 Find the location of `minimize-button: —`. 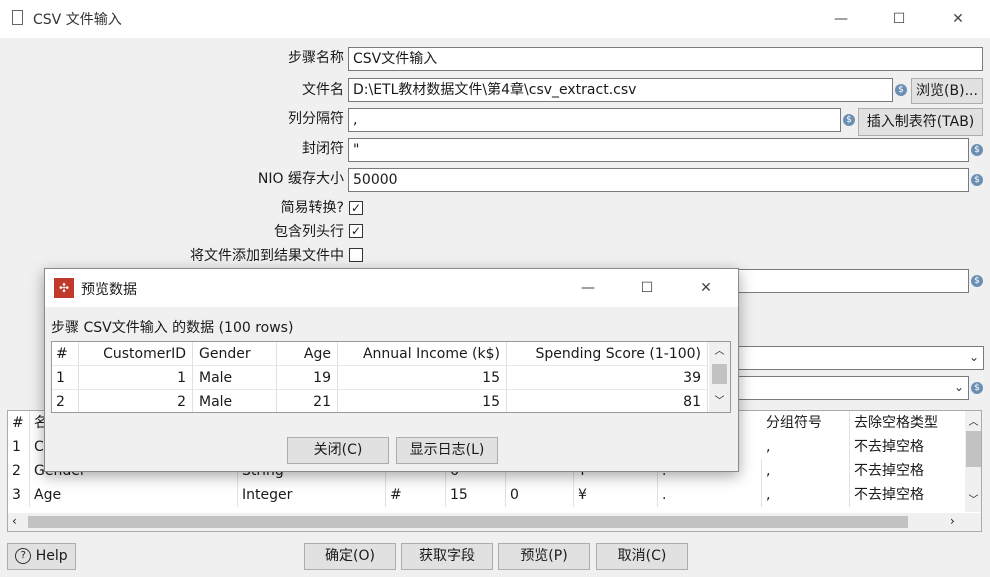

minimize-button: — is located at coordinates (841, 19).